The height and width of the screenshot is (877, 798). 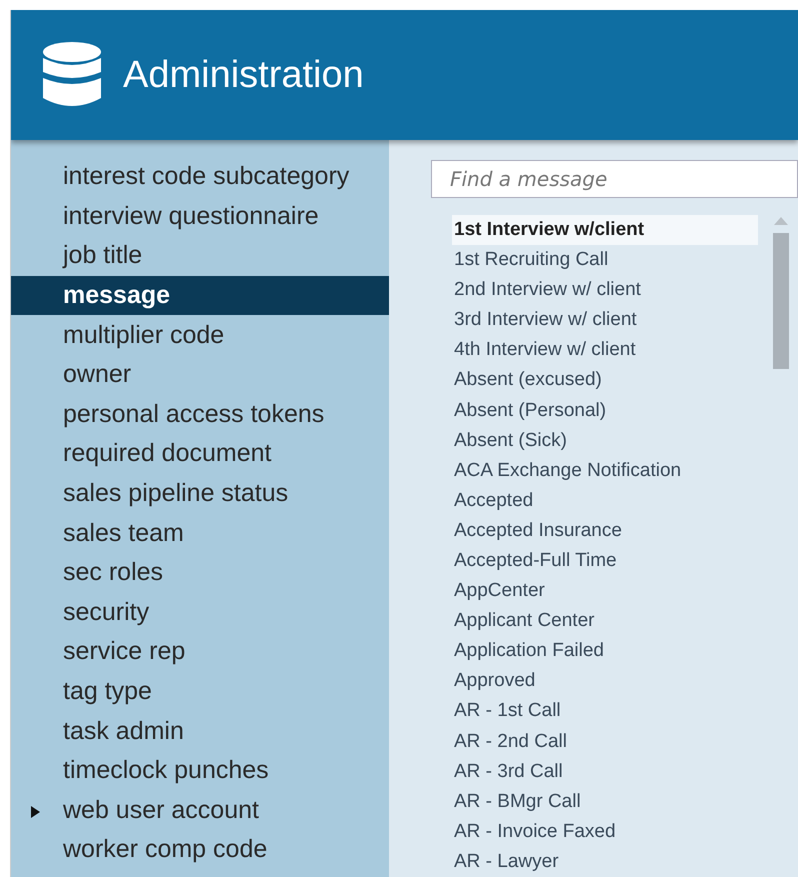 I want to click on list-entry: 3rd Interview w/ client, so click(x=605, y=320).